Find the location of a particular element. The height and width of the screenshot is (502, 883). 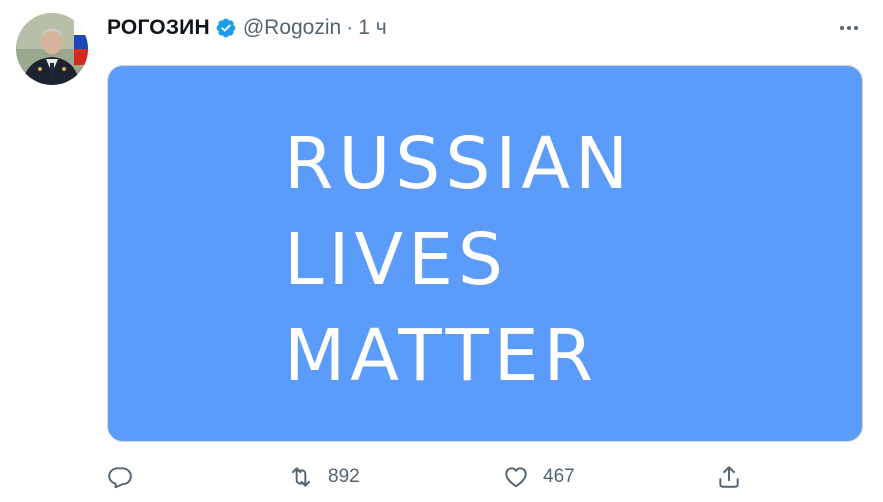

heart-icon is located at coordinates (516, 477).